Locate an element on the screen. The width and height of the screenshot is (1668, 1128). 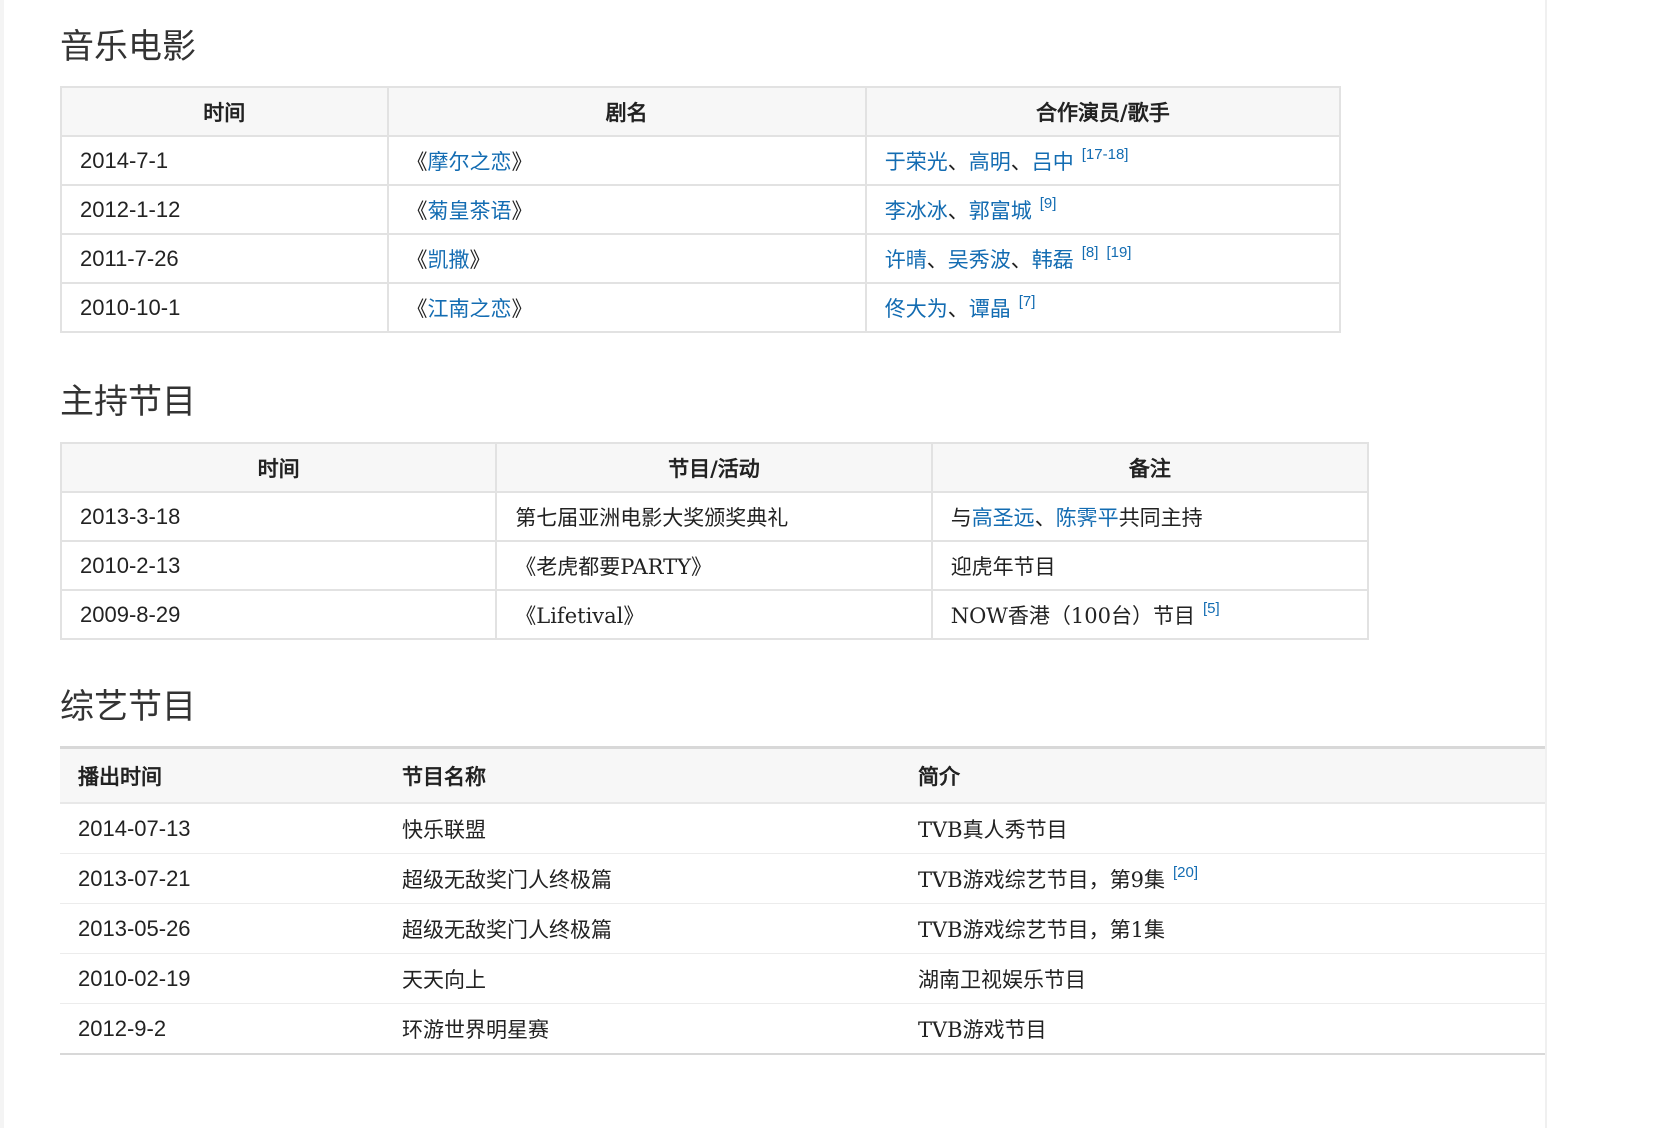
date-text: 2012-9-2 is located at coordinates (122, 1028).